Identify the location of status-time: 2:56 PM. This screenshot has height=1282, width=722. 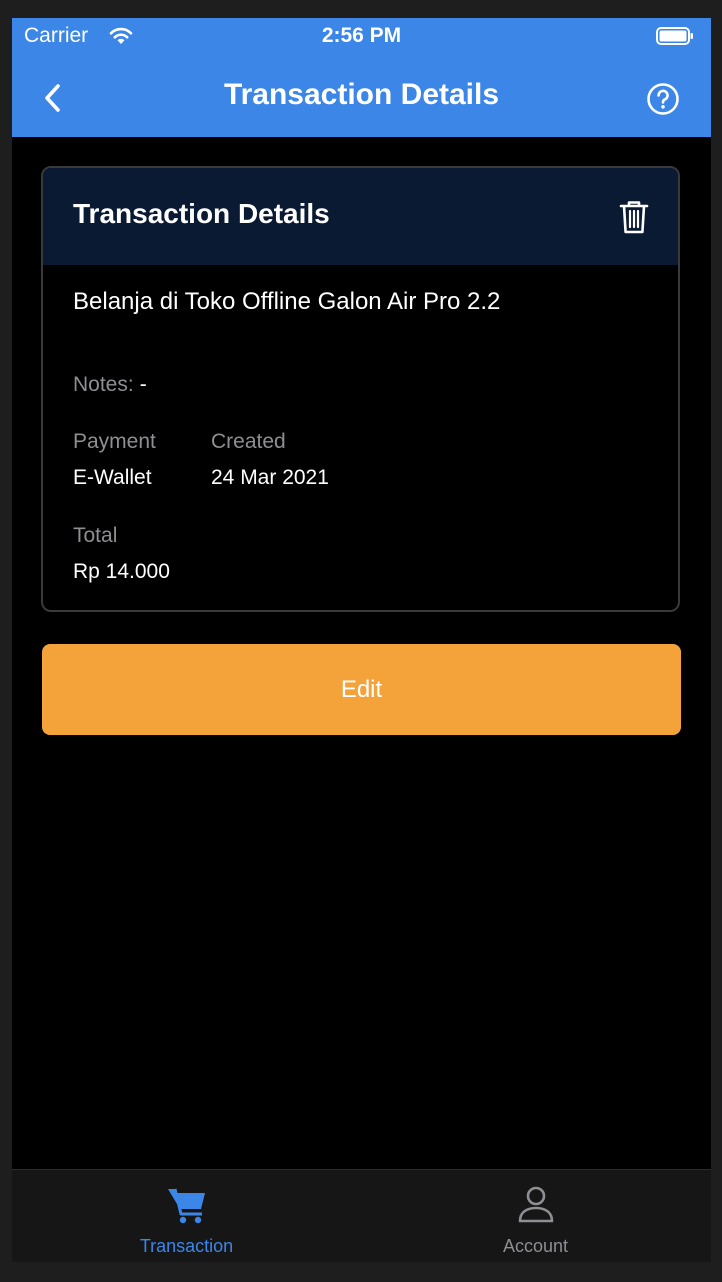
(361, 35).